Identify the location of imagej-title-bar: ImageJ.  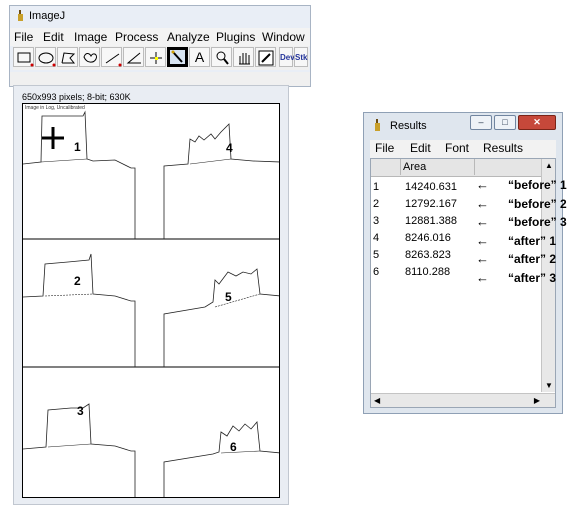
(40, 16).